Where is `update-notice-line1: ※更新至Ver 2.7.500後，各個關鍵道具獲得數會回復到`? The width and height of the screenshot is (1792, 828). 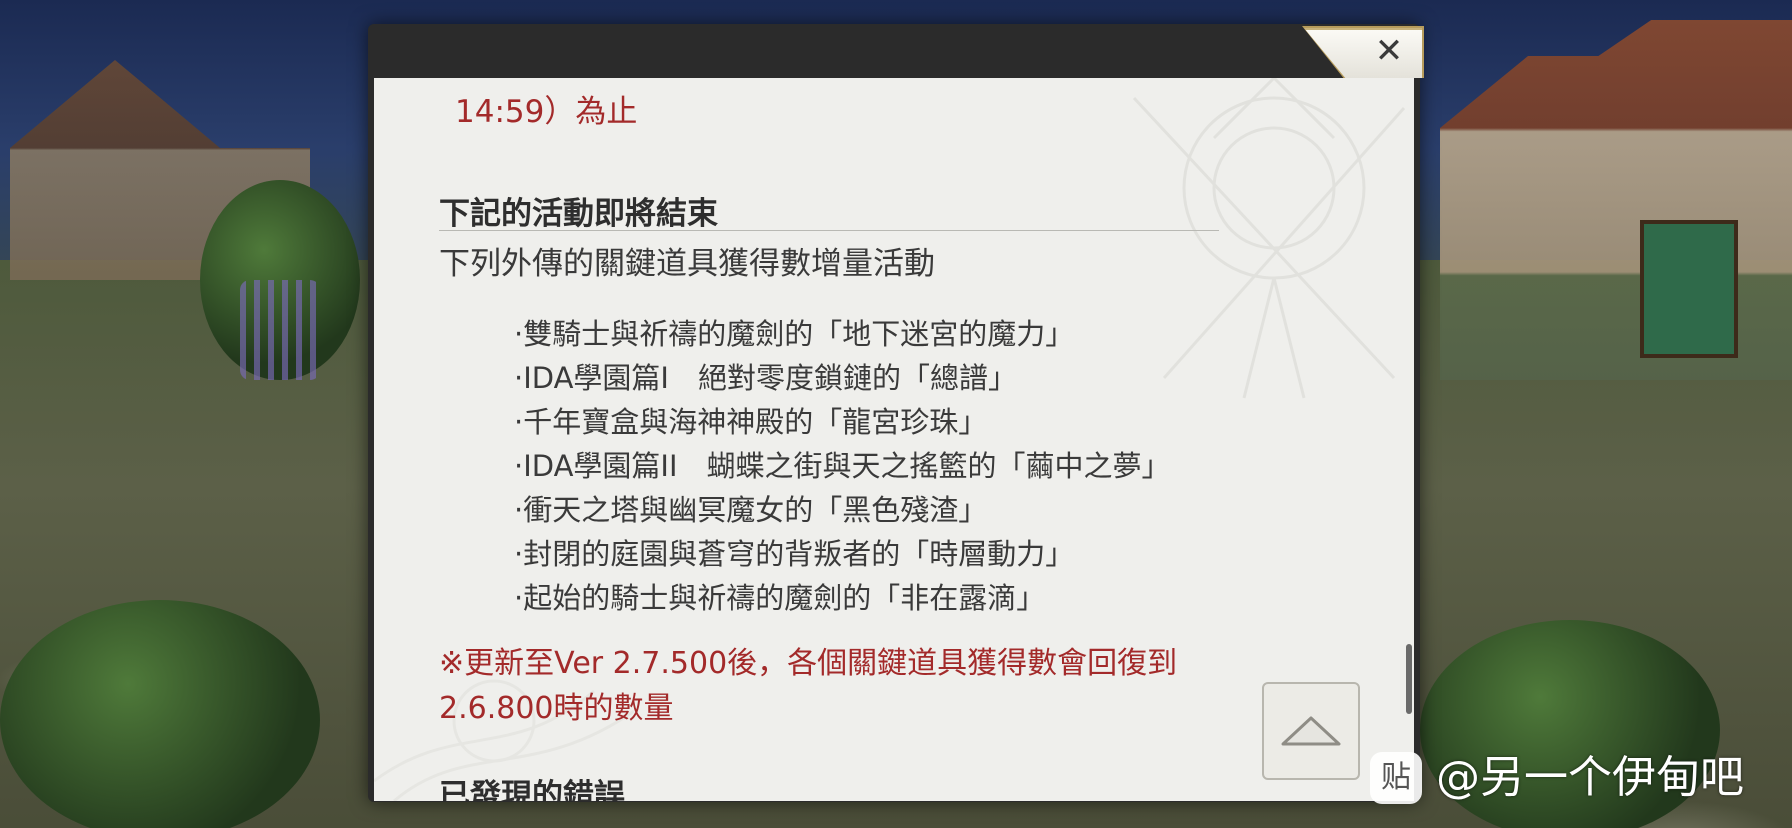
update-notice-line1: ※更新至Ver 2.7.500後，各個關鍵道具獲得數會回復到 is located at coordinates (808, 663).